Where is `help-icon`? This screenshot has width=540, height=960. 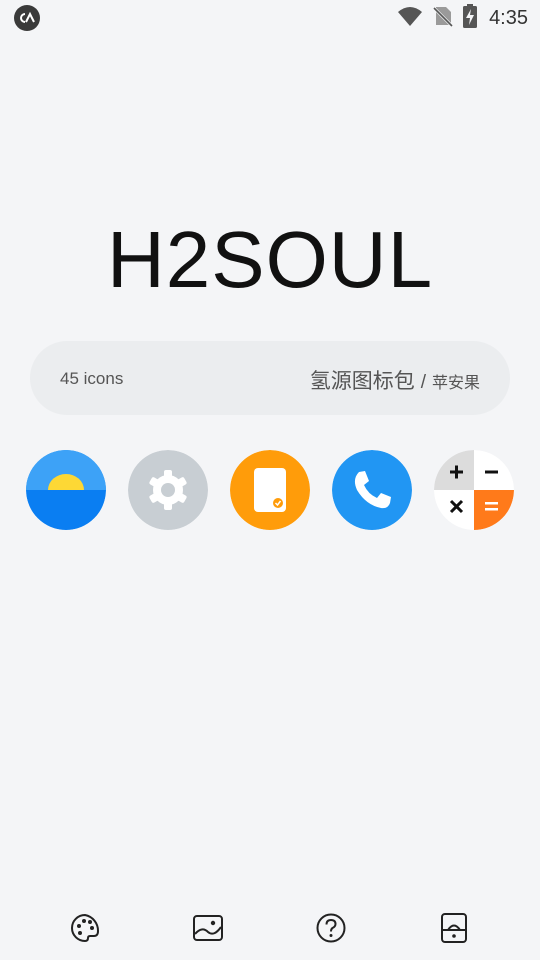
help-icon is located at coordinates (331, 928).